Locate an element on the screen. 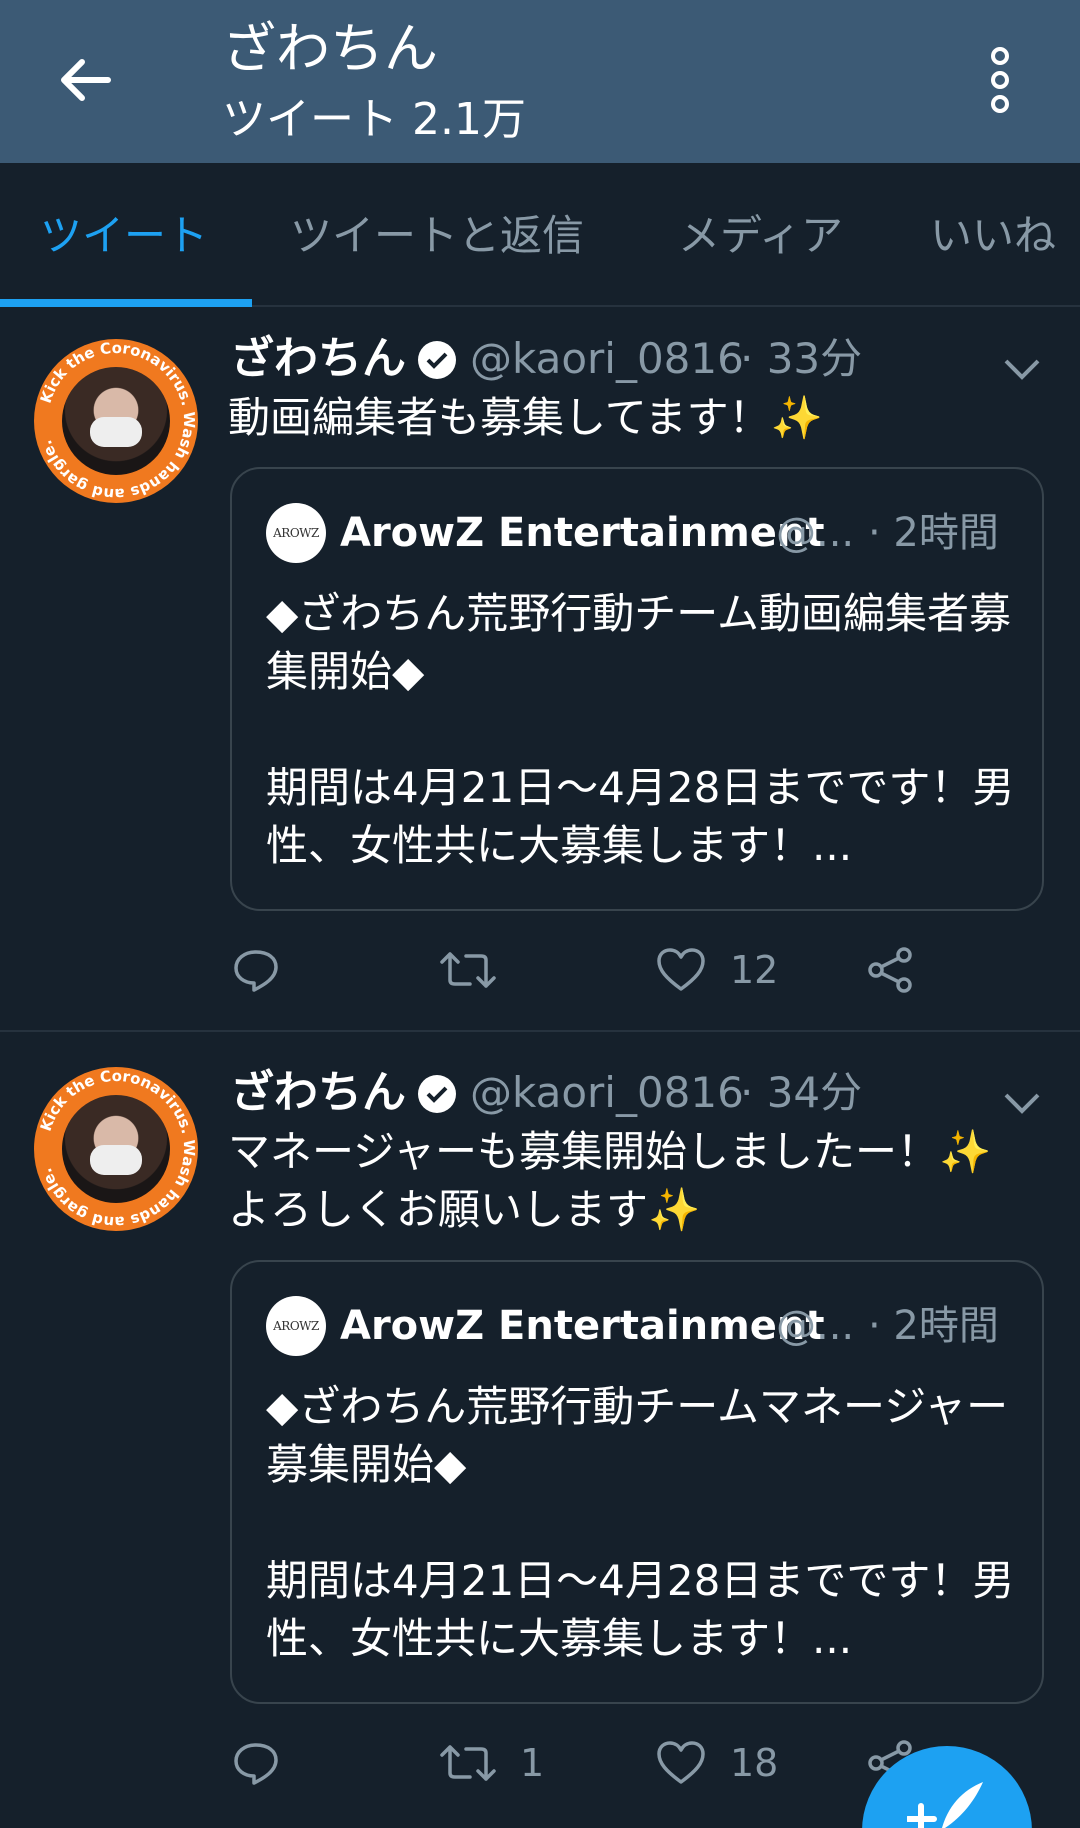 The image size is (1080, 1828). top-app-bar: ざわちん ツイート 2.1万 is located at coordinates (540, 81).